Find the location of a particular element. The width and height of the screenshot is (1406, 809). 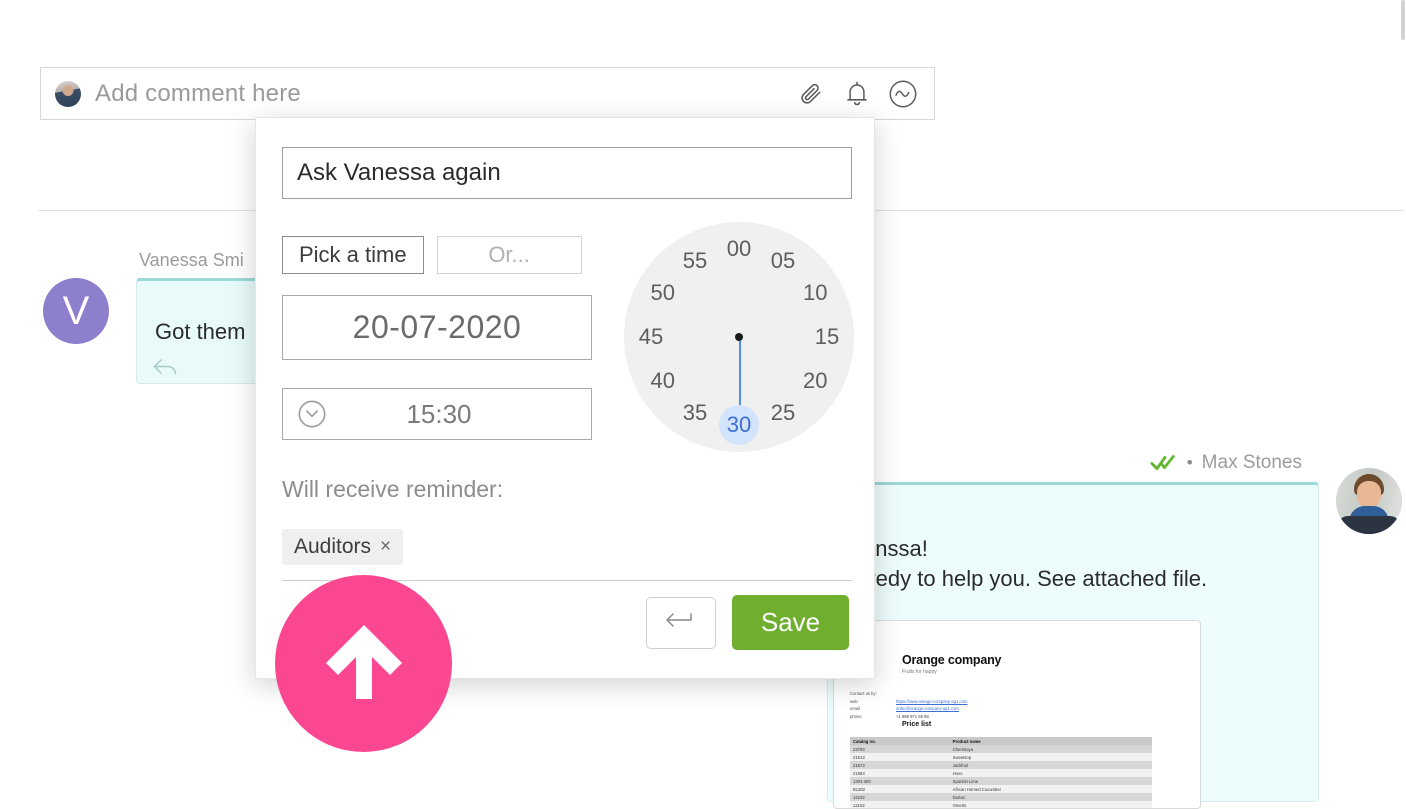

table-row: 12102 Omerlo is located at coordinates (1001, 804).